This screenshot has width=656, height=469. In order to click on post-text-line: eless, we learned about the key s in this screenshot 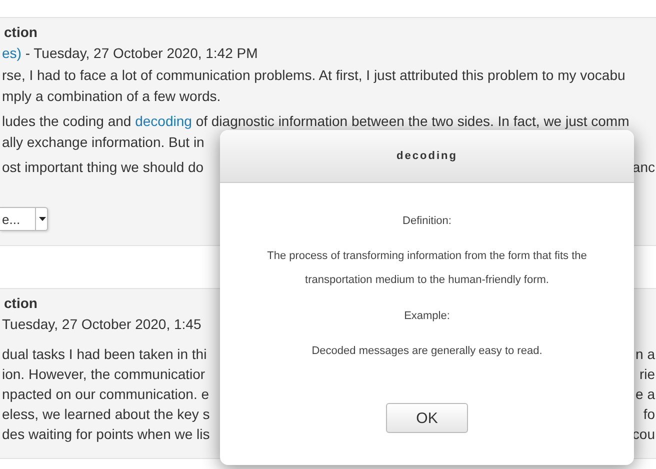, I will do `click(105, 414)`.